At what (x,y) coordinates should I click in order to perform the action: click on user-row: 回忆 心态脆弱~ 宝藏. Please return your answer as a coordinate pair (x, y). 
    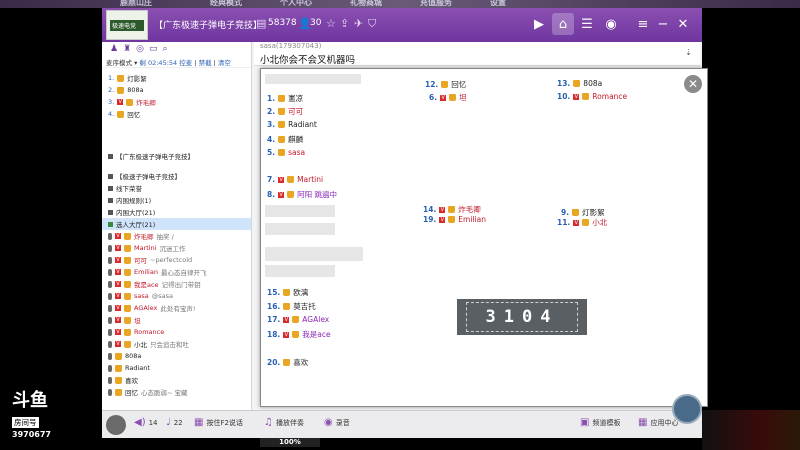
    Looking at the image, I should click on (176, 392).